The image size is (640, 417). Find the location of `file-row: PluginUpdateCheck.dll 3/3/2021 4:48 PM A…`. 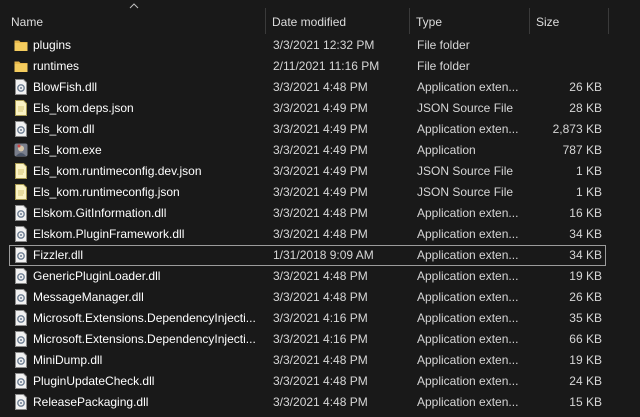

file-row: PluginUpdateCheck.dll 3/3/2021 4:48 PM A… is located at coordinates (320, 381).